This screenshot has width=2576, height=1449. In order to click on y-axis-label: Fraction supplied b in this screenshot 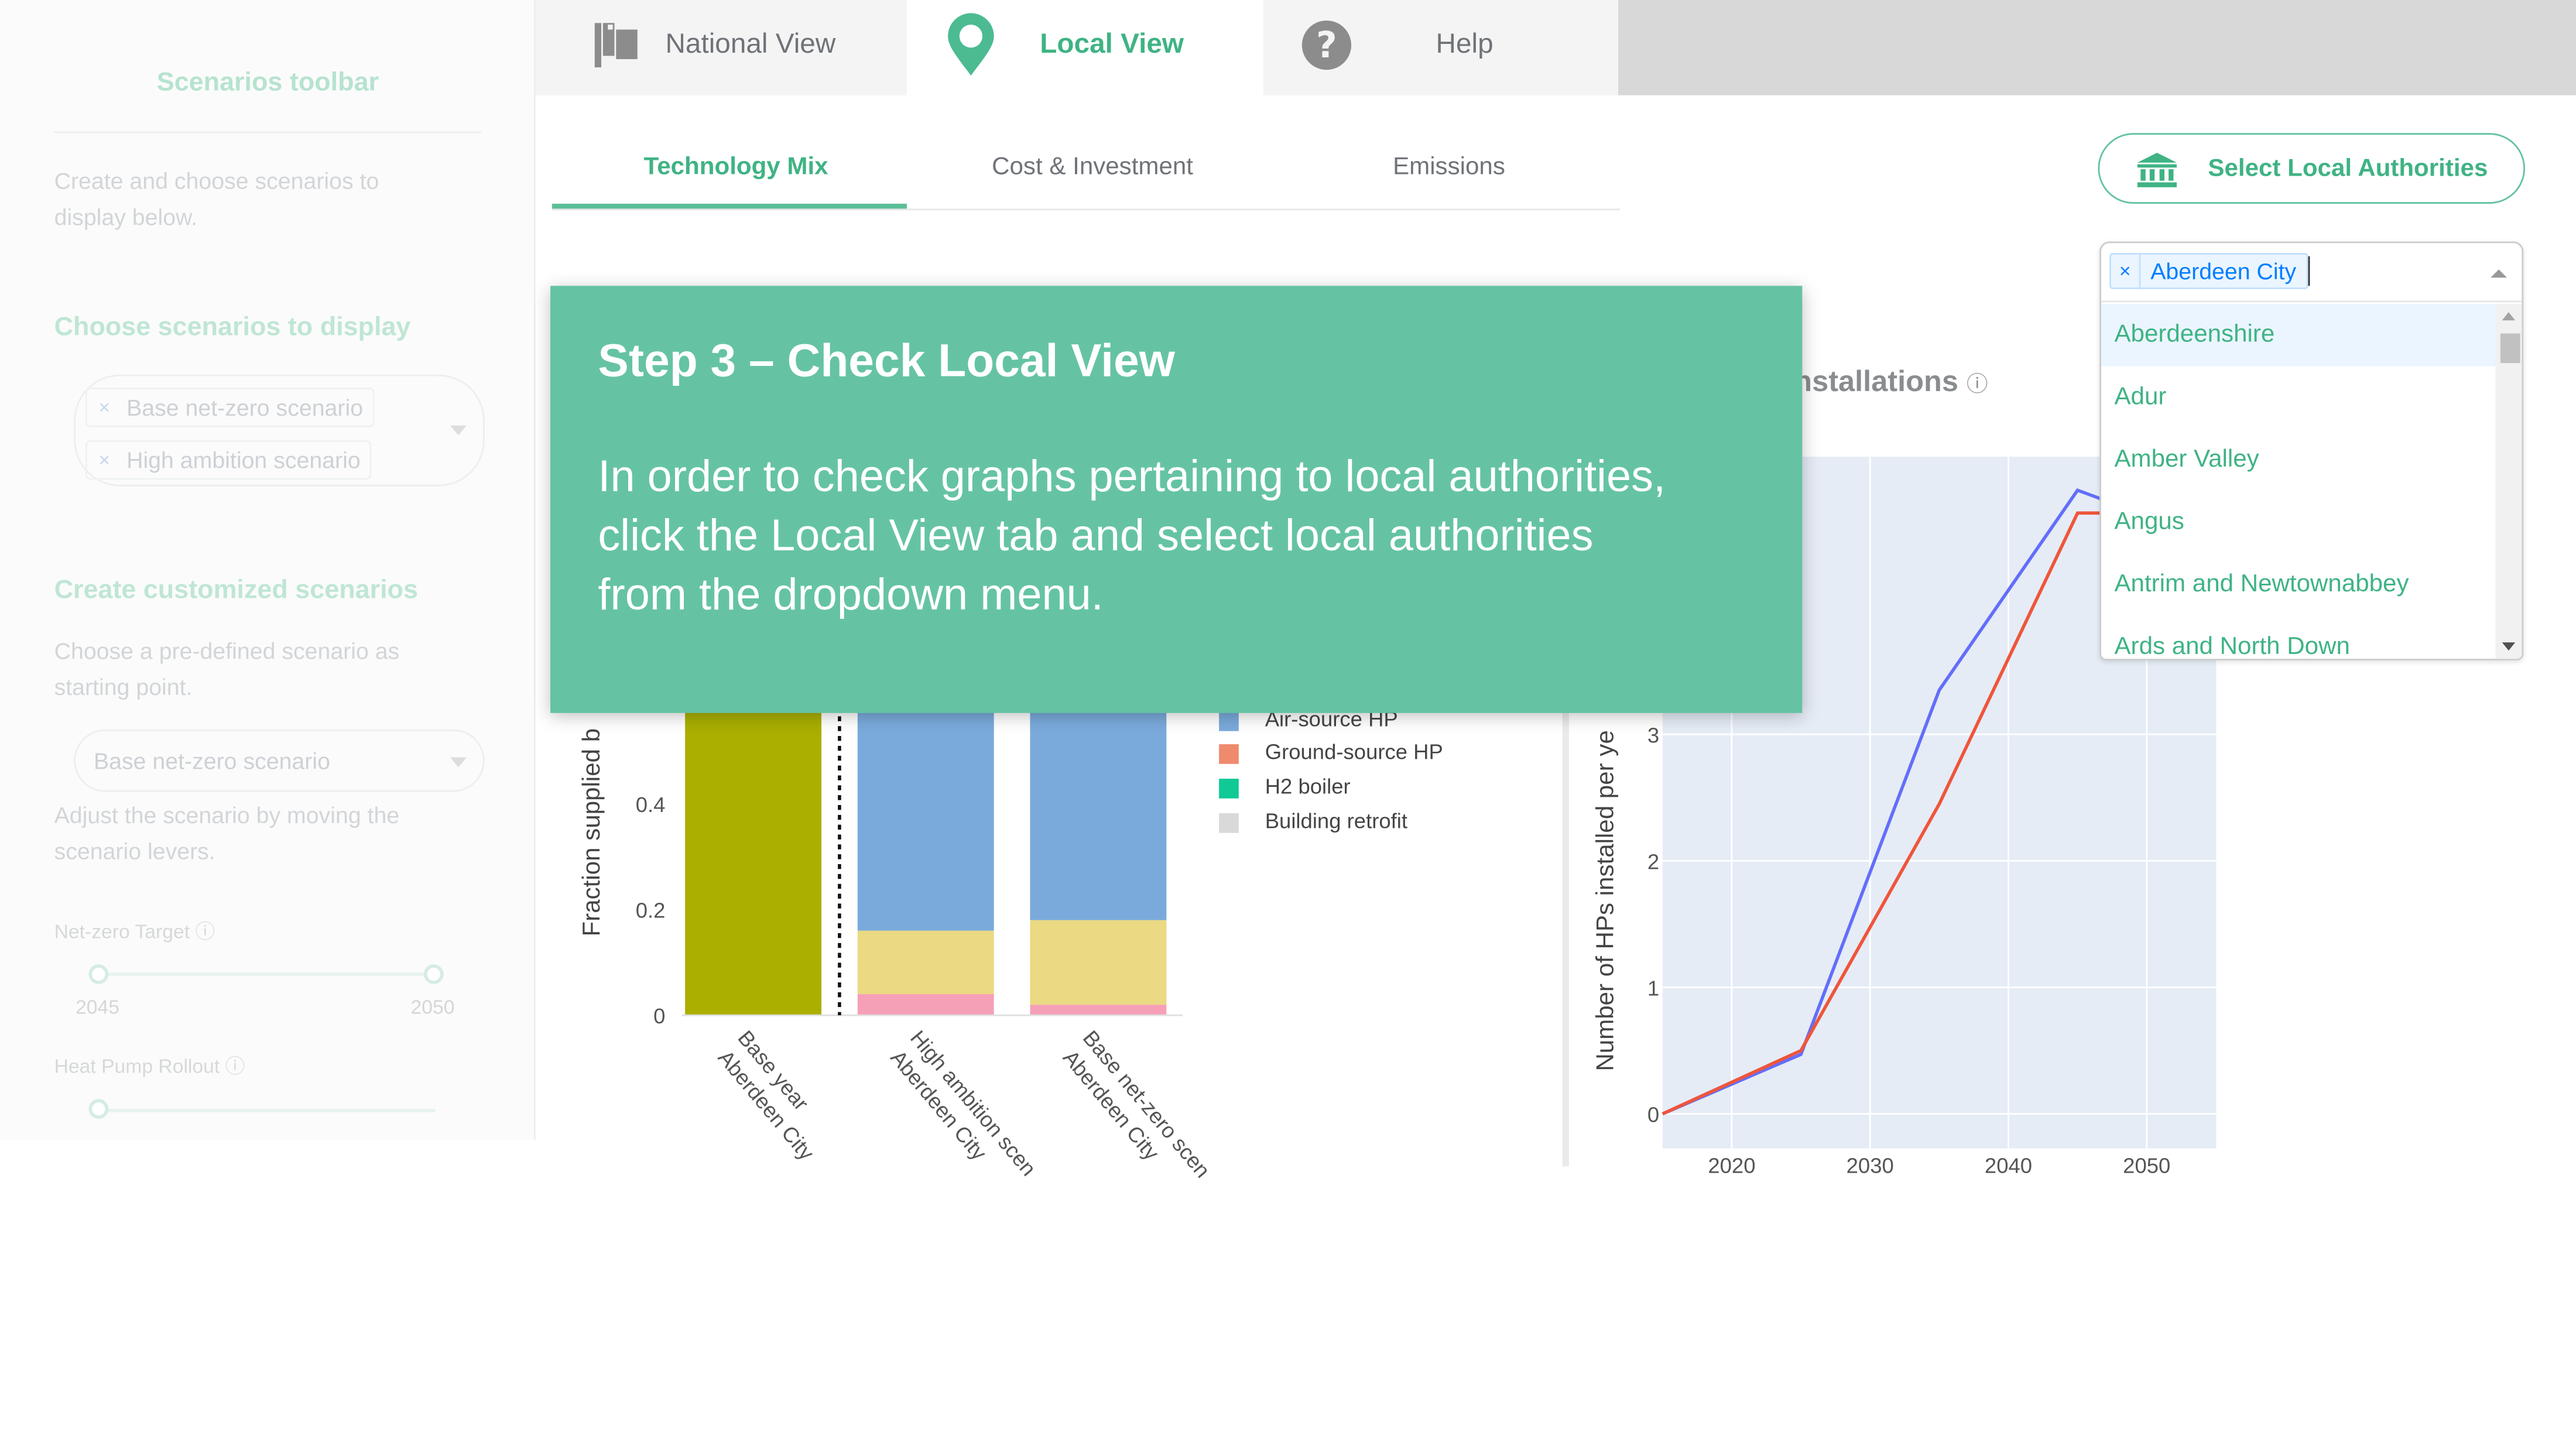, I will do `click(591, 832)`.